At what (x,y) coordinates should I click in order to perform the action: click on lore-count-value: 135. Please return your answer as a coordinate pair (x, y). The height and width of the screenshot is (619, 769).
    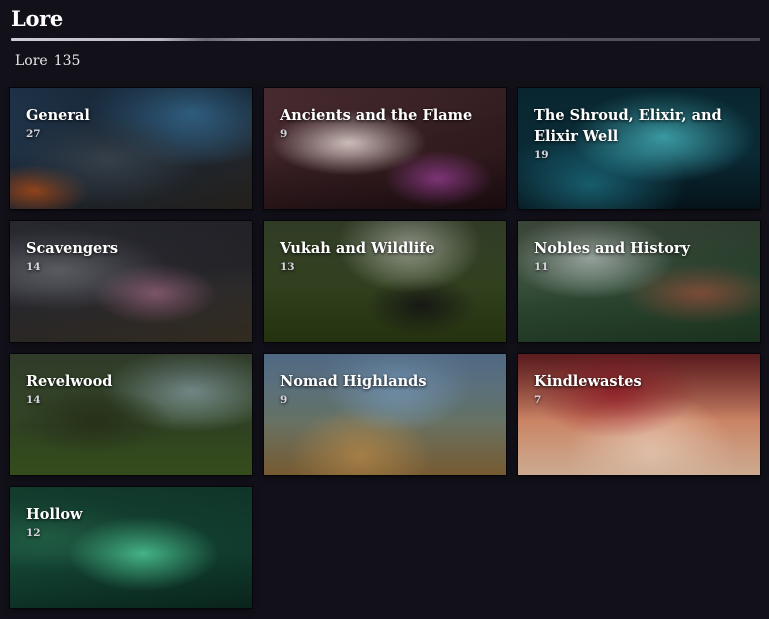
    Looking at the image, I should click on (67, 61).